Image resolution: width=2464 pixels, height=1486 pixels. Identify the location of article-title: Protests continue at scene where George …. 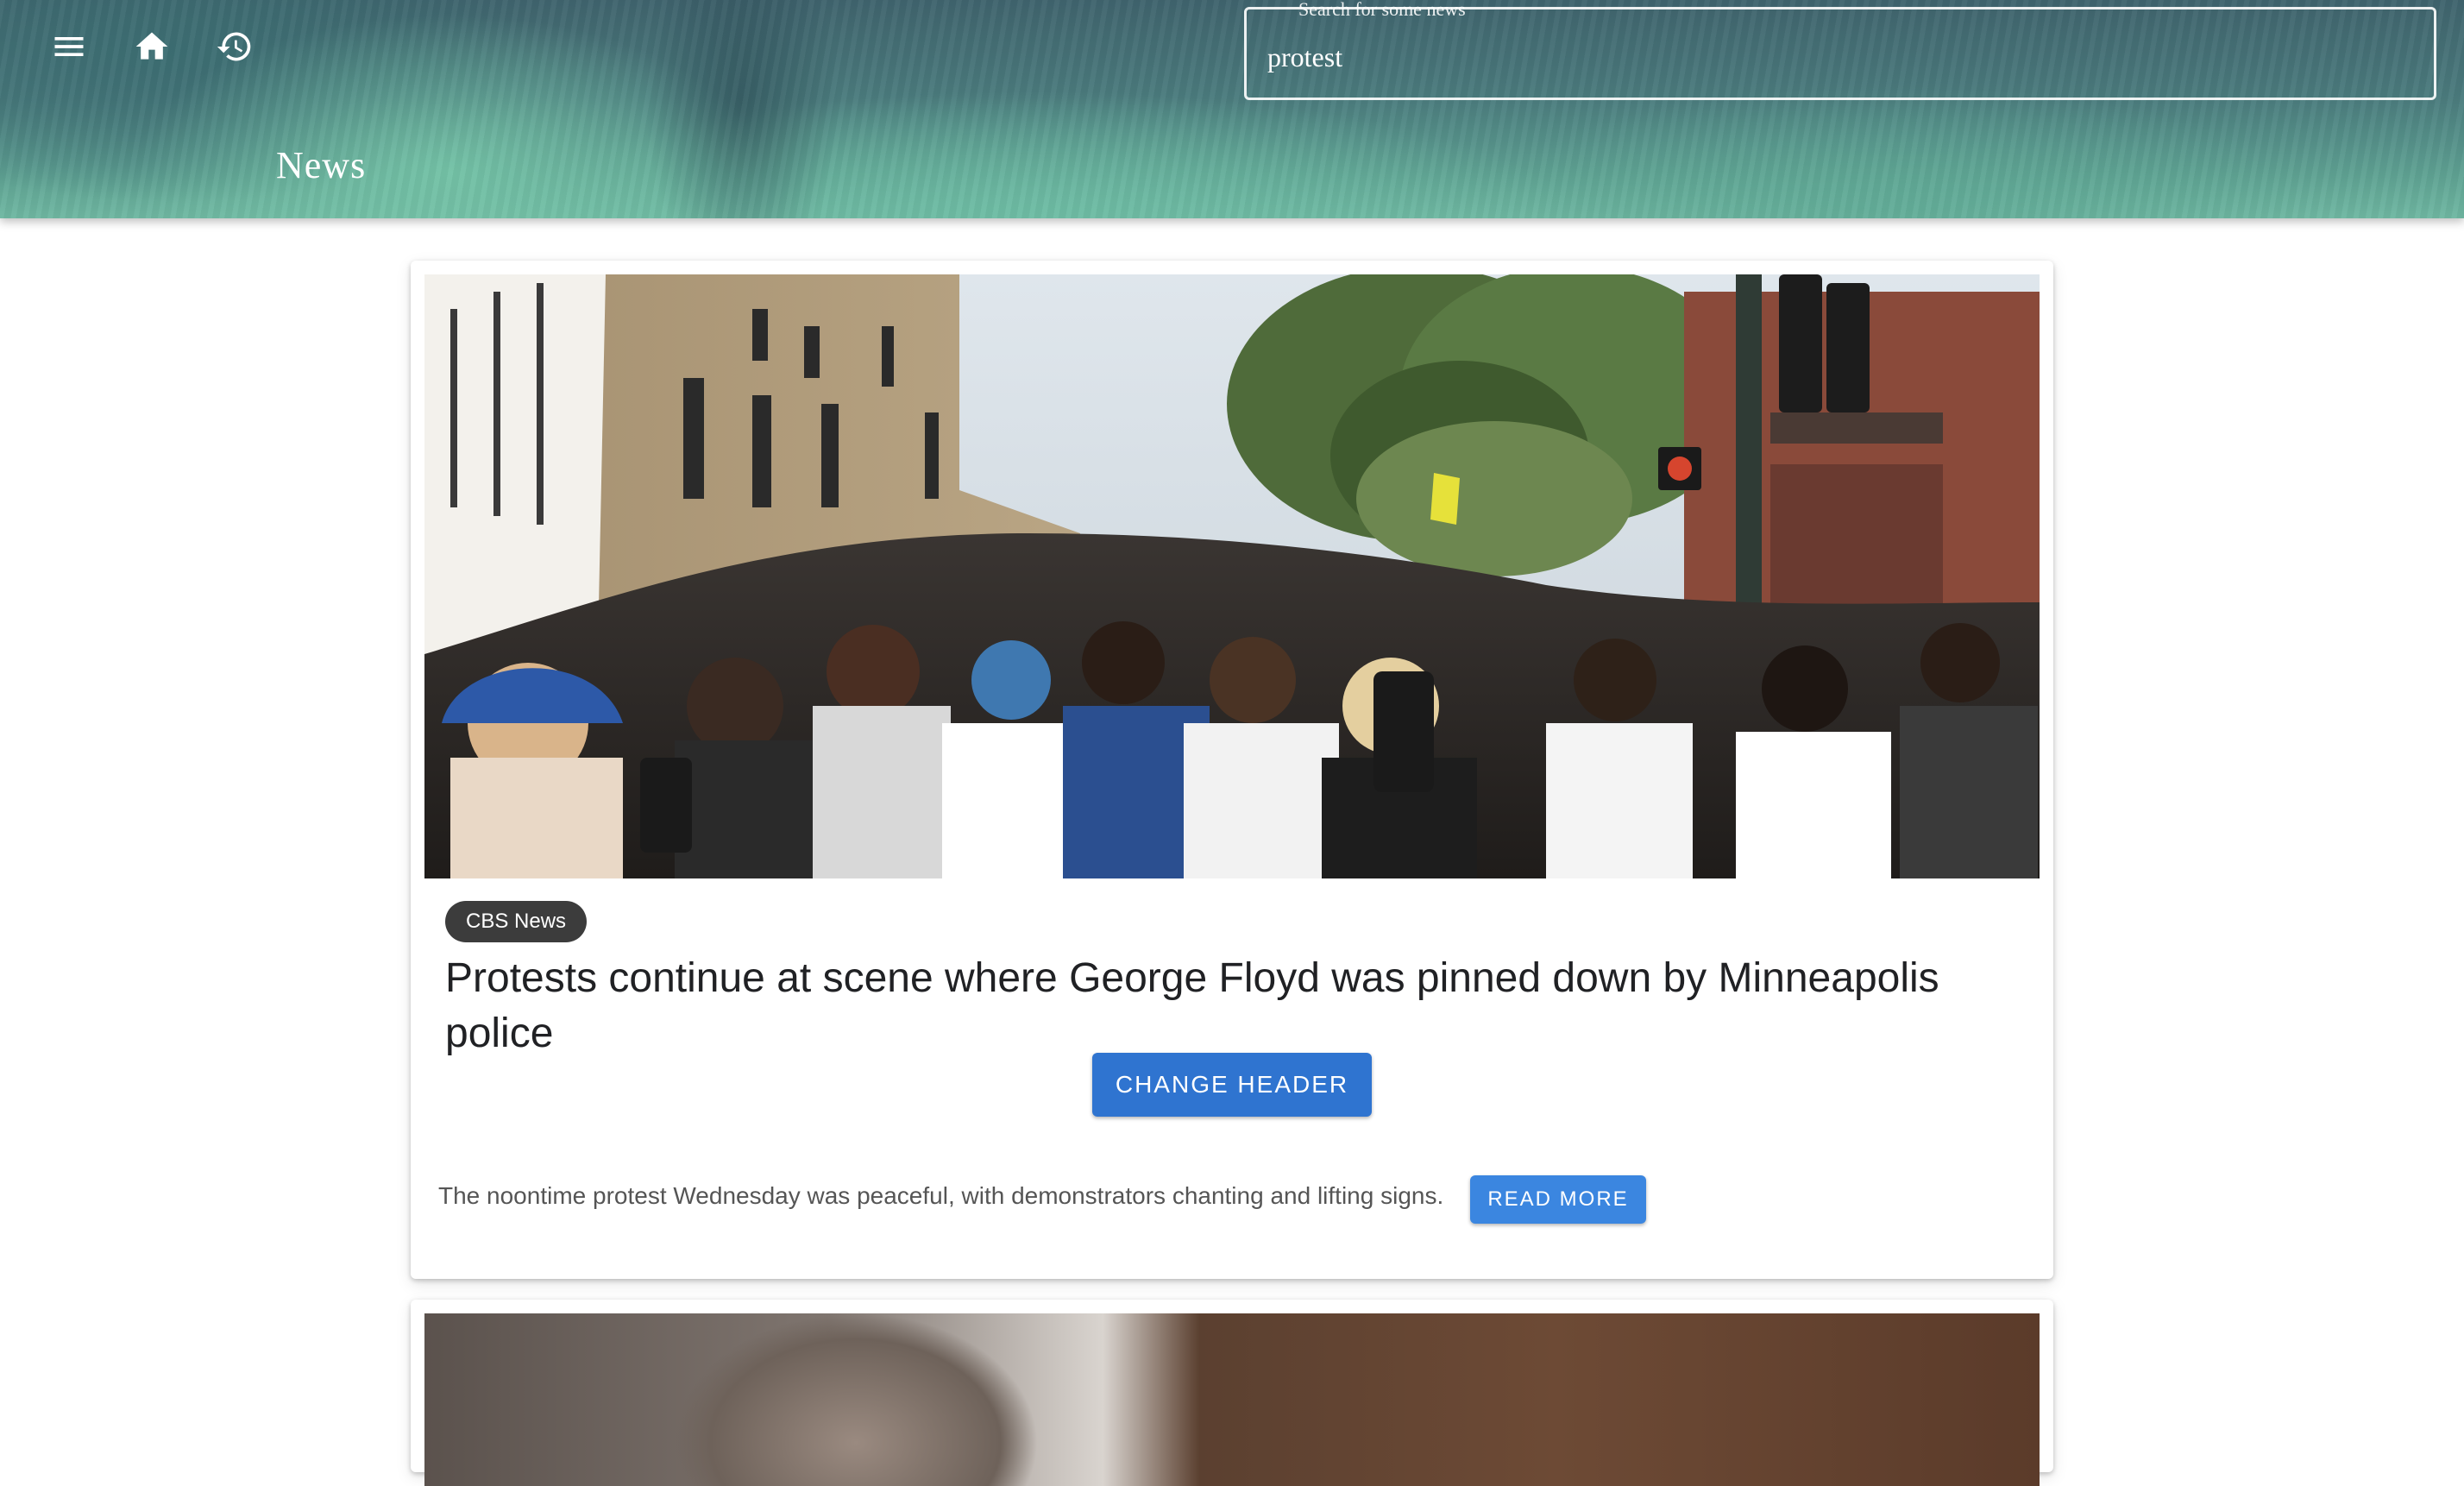
(1192, 1005).